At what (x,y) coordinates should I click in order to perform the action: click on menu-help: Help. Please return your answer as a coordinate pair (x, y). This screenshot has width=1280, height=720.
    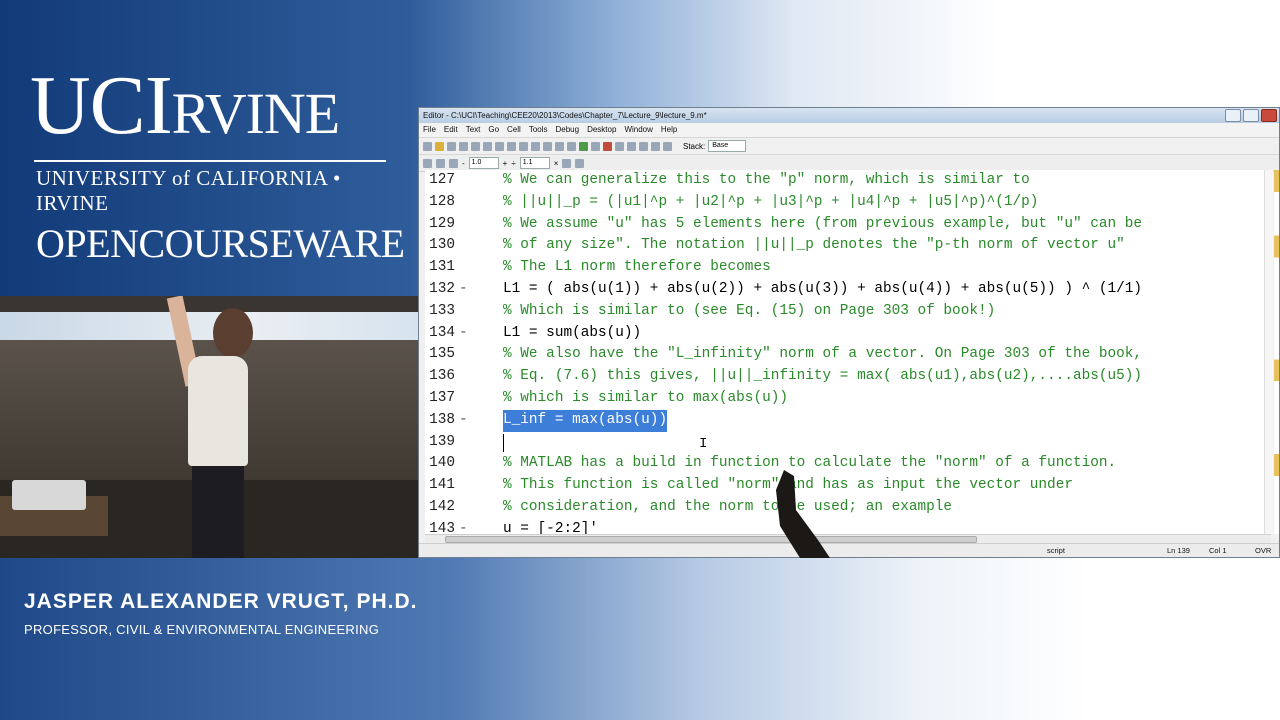
    Looking at the image, I should click on (669, 130).